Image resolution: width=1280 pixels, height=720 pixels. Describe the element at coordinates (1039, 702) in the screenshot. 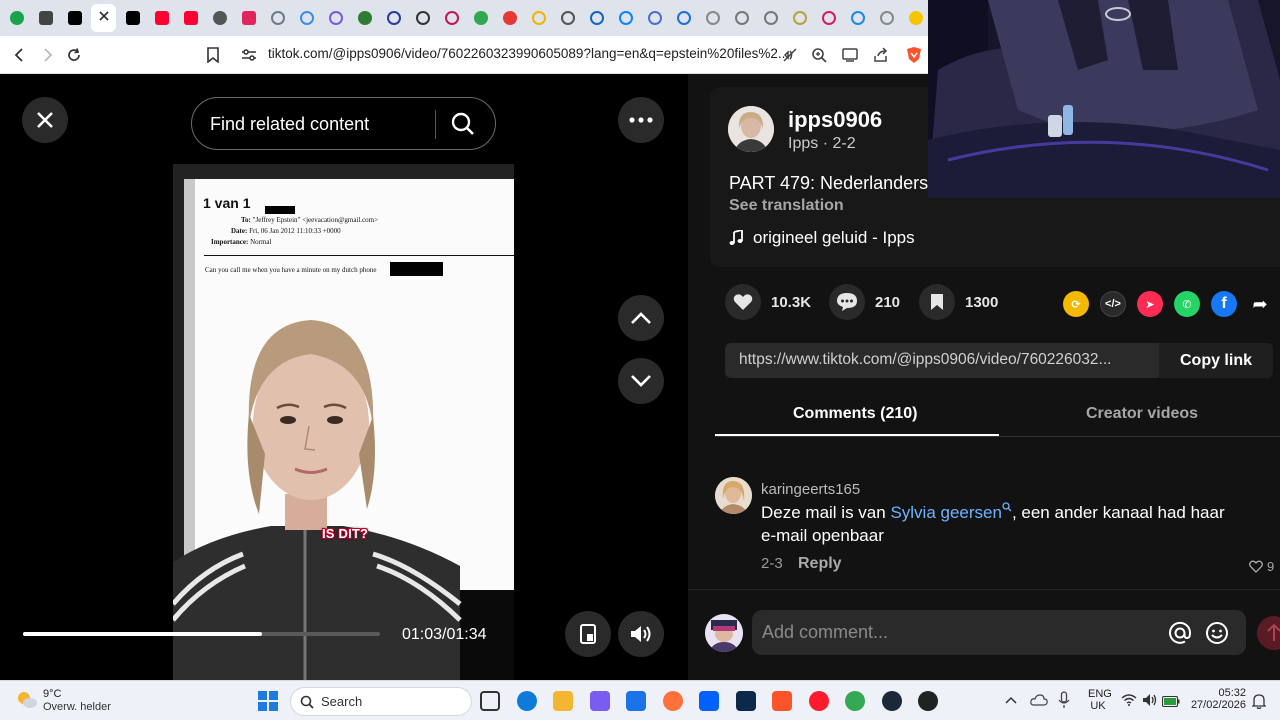

I see `onedrive-icon` at that location.